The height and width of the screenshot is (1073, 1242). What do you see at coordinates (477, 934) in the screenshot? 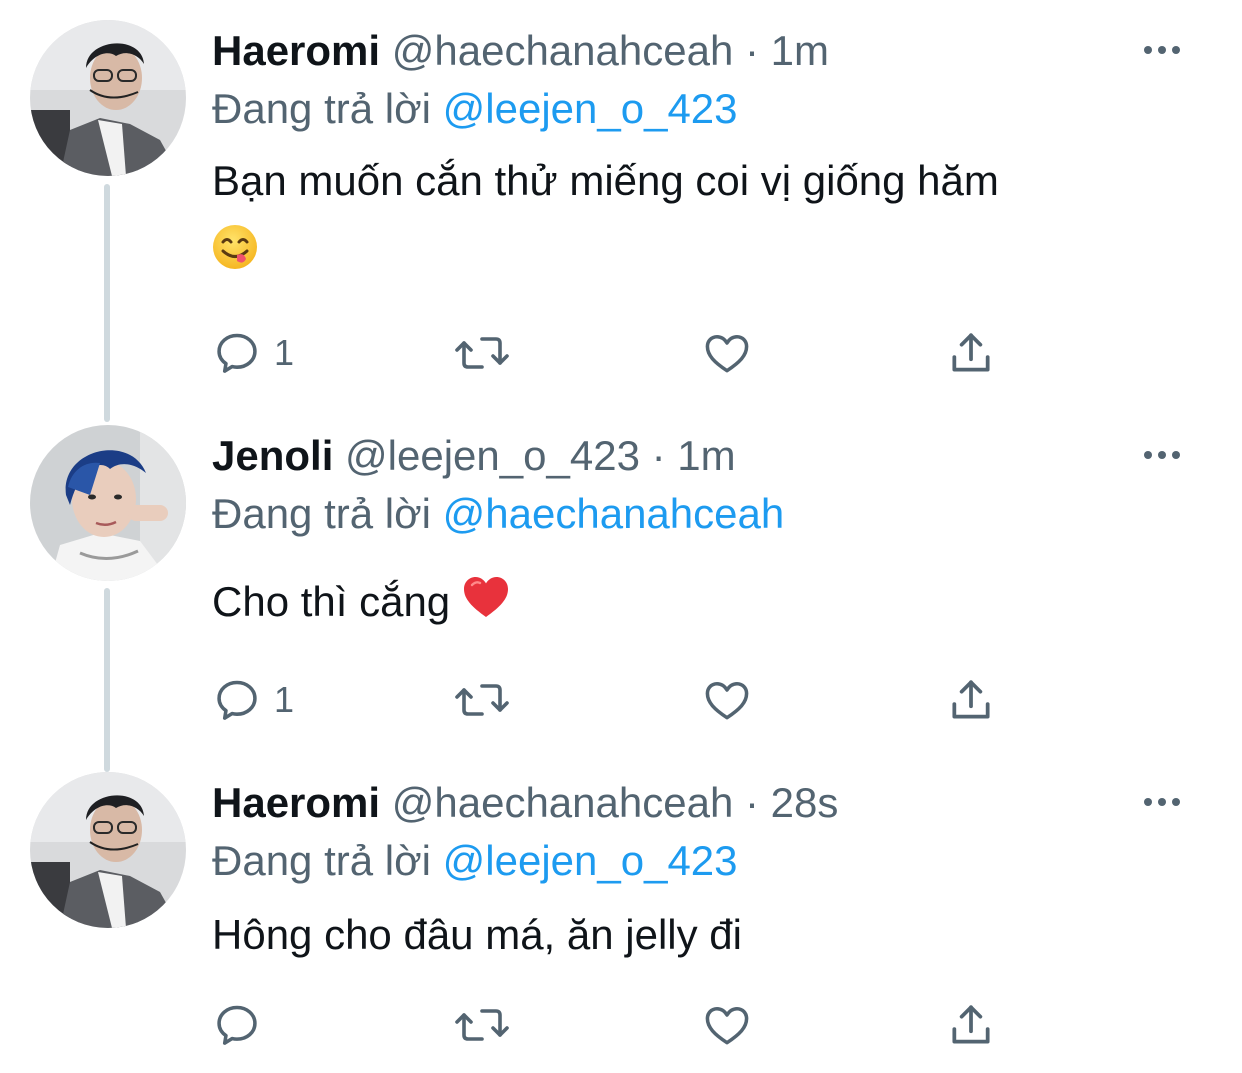
I see `tweet-text-content: Hông cho đâu má, ăn jelly đi` at bounding box center [477, 934].